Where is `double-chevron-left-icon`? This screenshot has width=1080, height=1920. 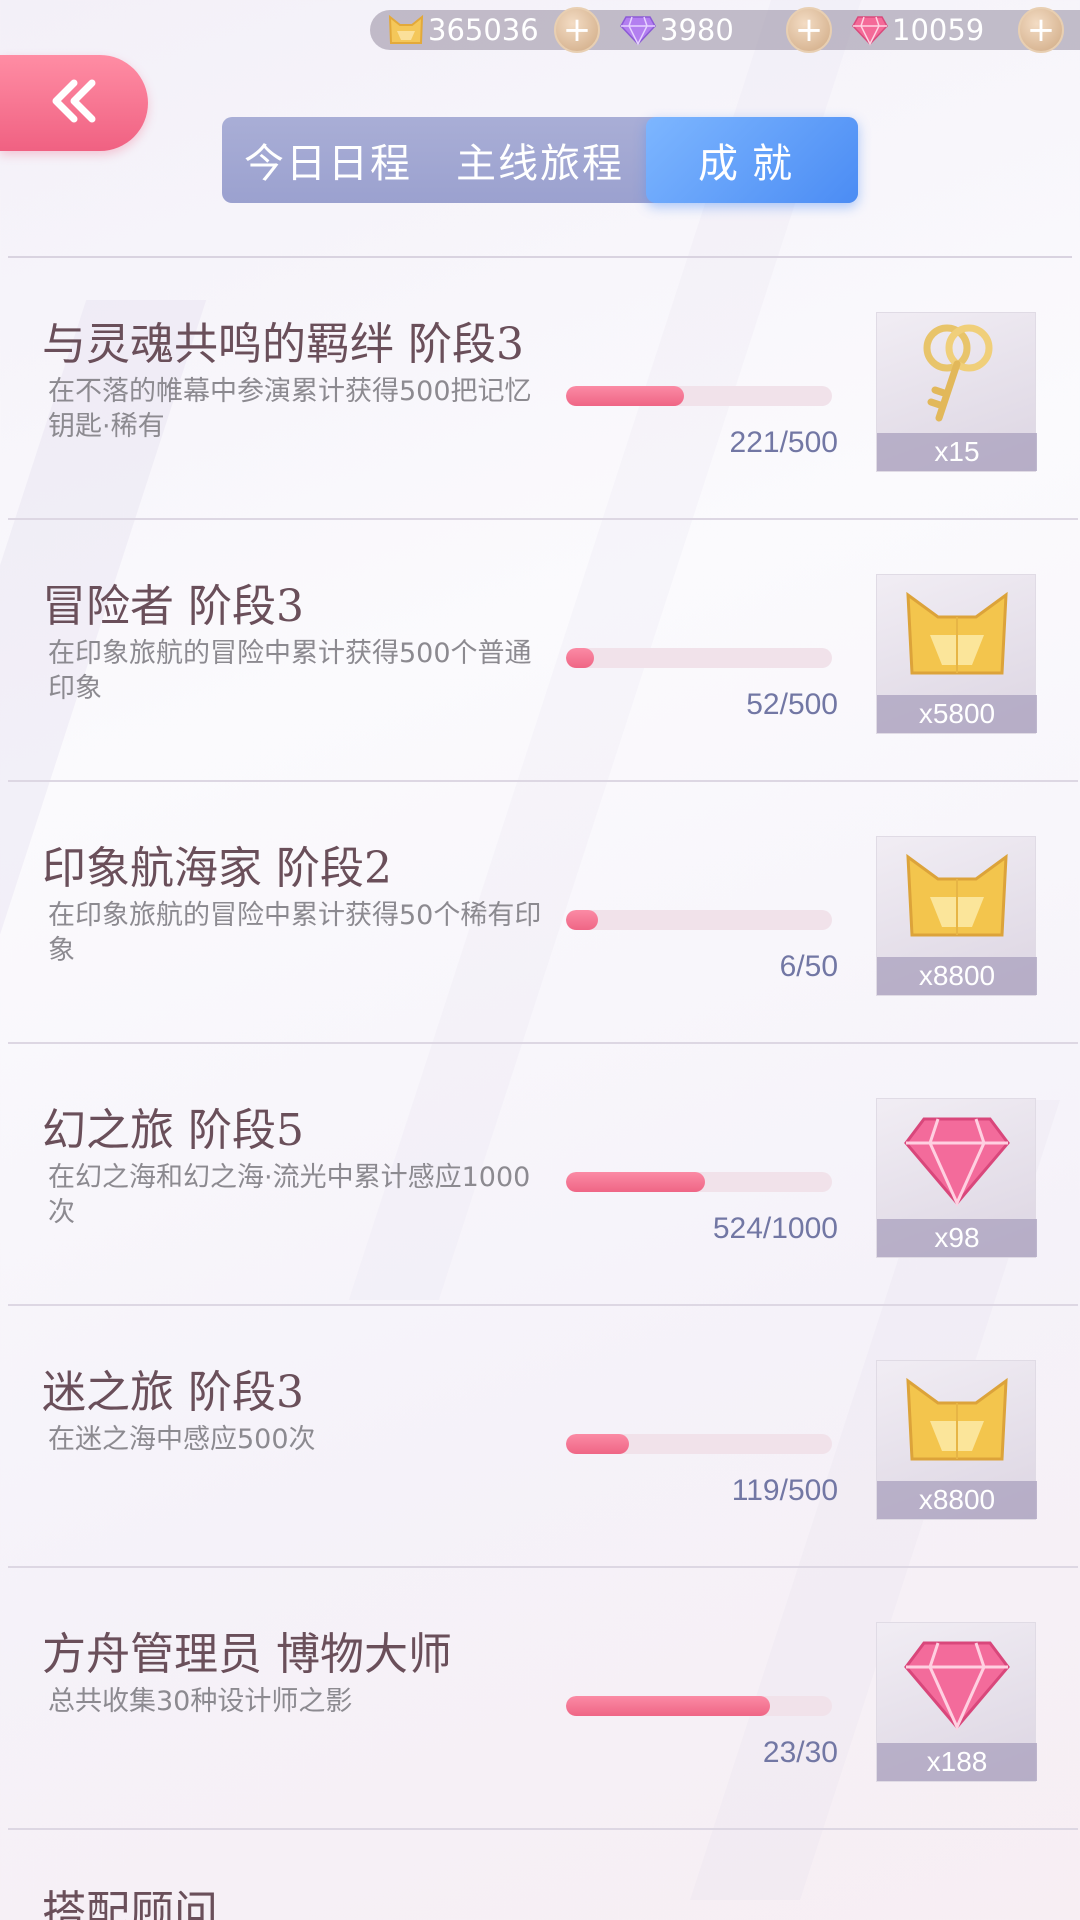
double-chevron-left-icon is located at coordinates (74, 103).